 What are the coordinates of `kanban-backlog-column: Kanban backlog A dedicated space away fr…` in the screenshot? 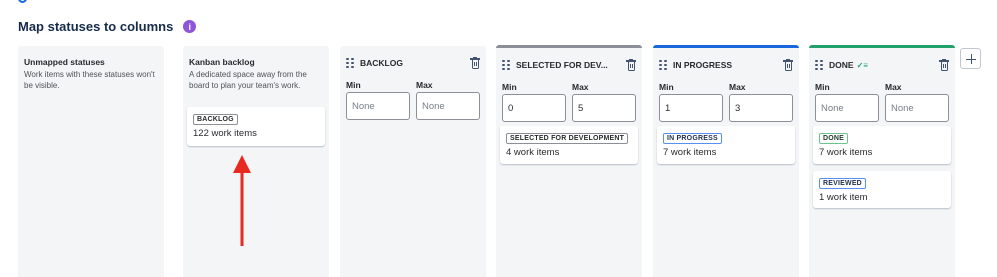 It's located at (256, 161).